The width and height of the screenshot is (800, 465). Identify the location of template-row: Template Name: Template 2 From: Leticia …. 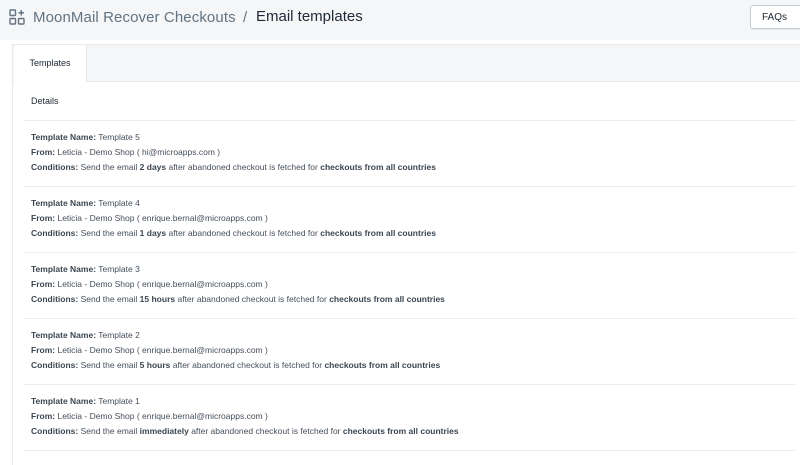
(409, 352).